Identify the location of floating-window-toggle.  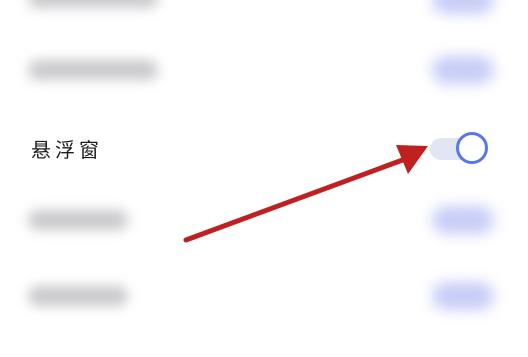
(460, 148).